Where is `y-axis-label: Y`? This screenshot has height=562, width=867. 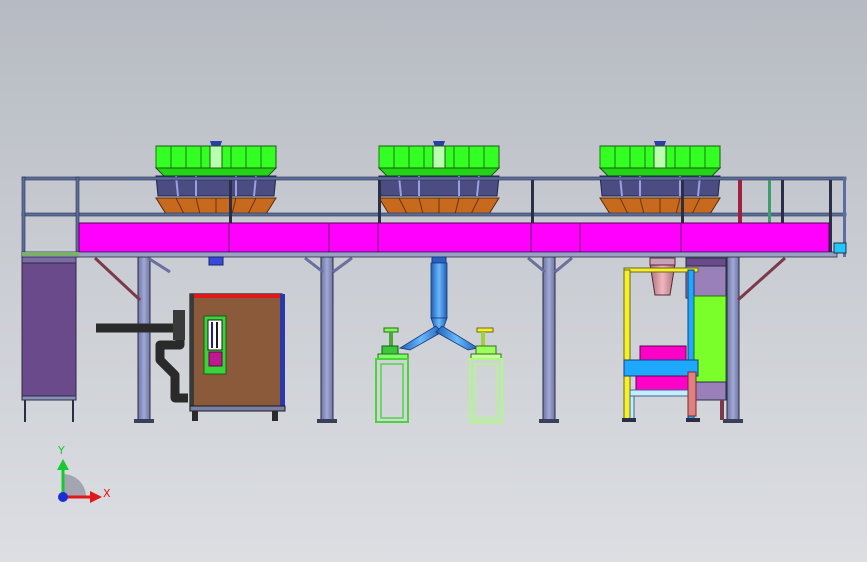 y-axis-label: Y is located at coordinates (61, 450).